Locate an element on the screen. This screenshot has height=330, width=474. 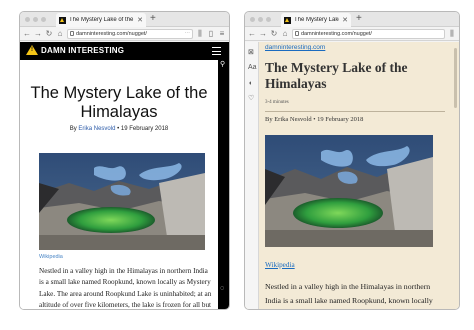
site-logo: ! DAMN INTERESTING is located at coordinates (75, 50).